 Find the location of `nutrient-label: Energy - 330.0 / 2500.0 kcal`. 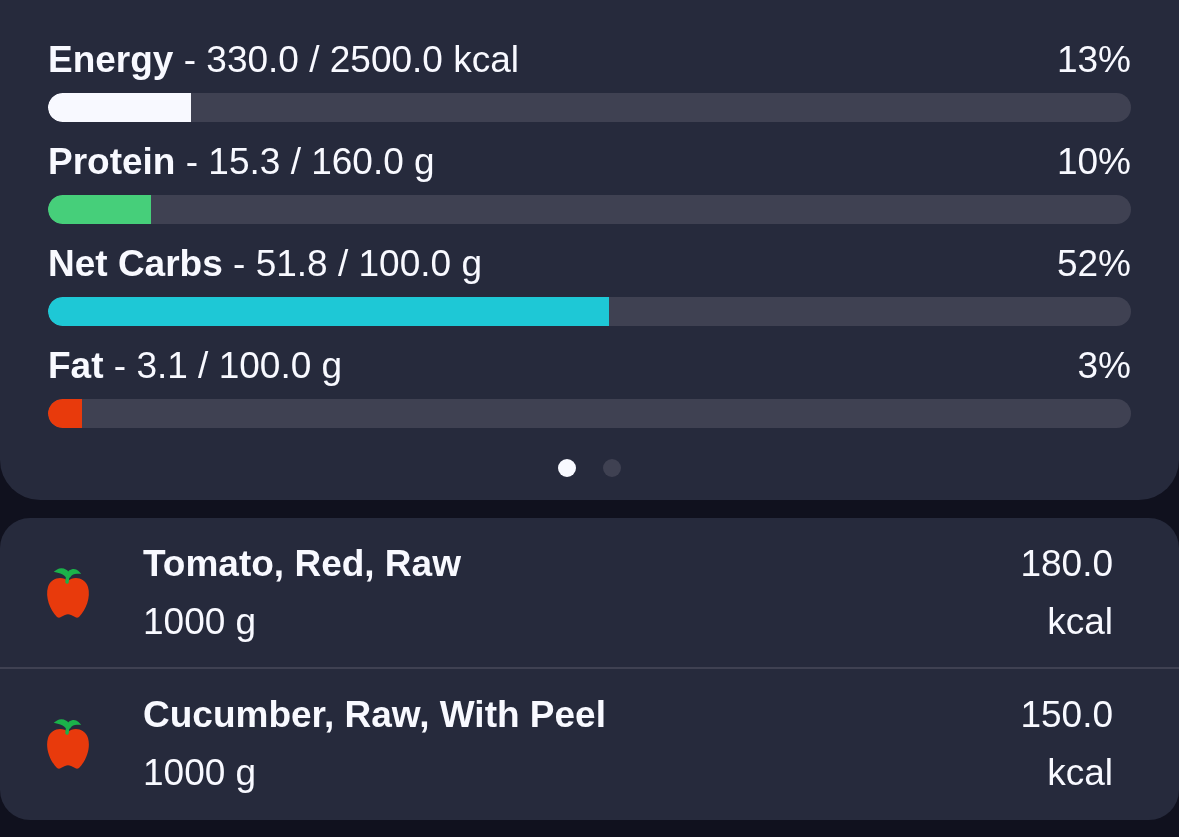

nutrient-label: Energy - 330.0 / 2500.0 kcal is located at coordinates (283, 60).